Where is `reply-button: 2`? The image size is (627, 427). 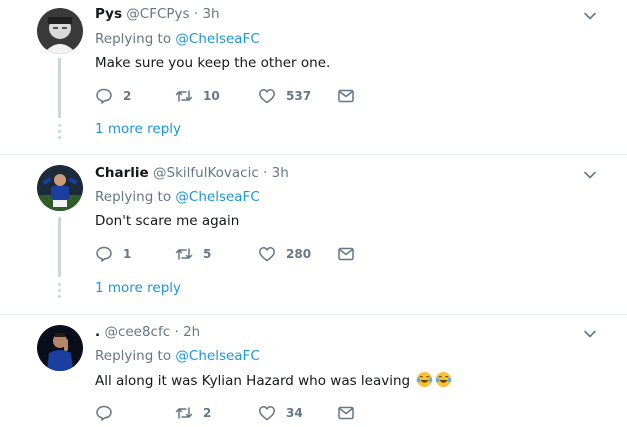 reply-button: 2 is located at coordinates (113, 96).